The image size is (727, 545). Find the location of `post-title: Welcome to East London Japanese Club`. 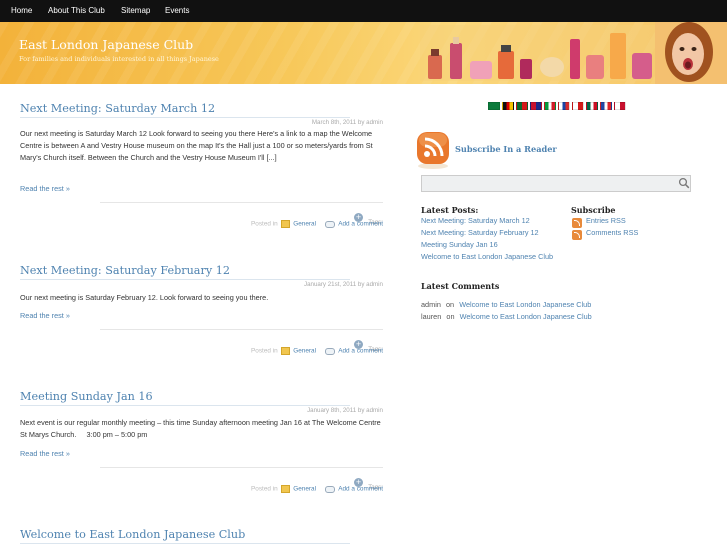

post-title: Welcome to East London Japanese Club is located at coordinates (201, 534).